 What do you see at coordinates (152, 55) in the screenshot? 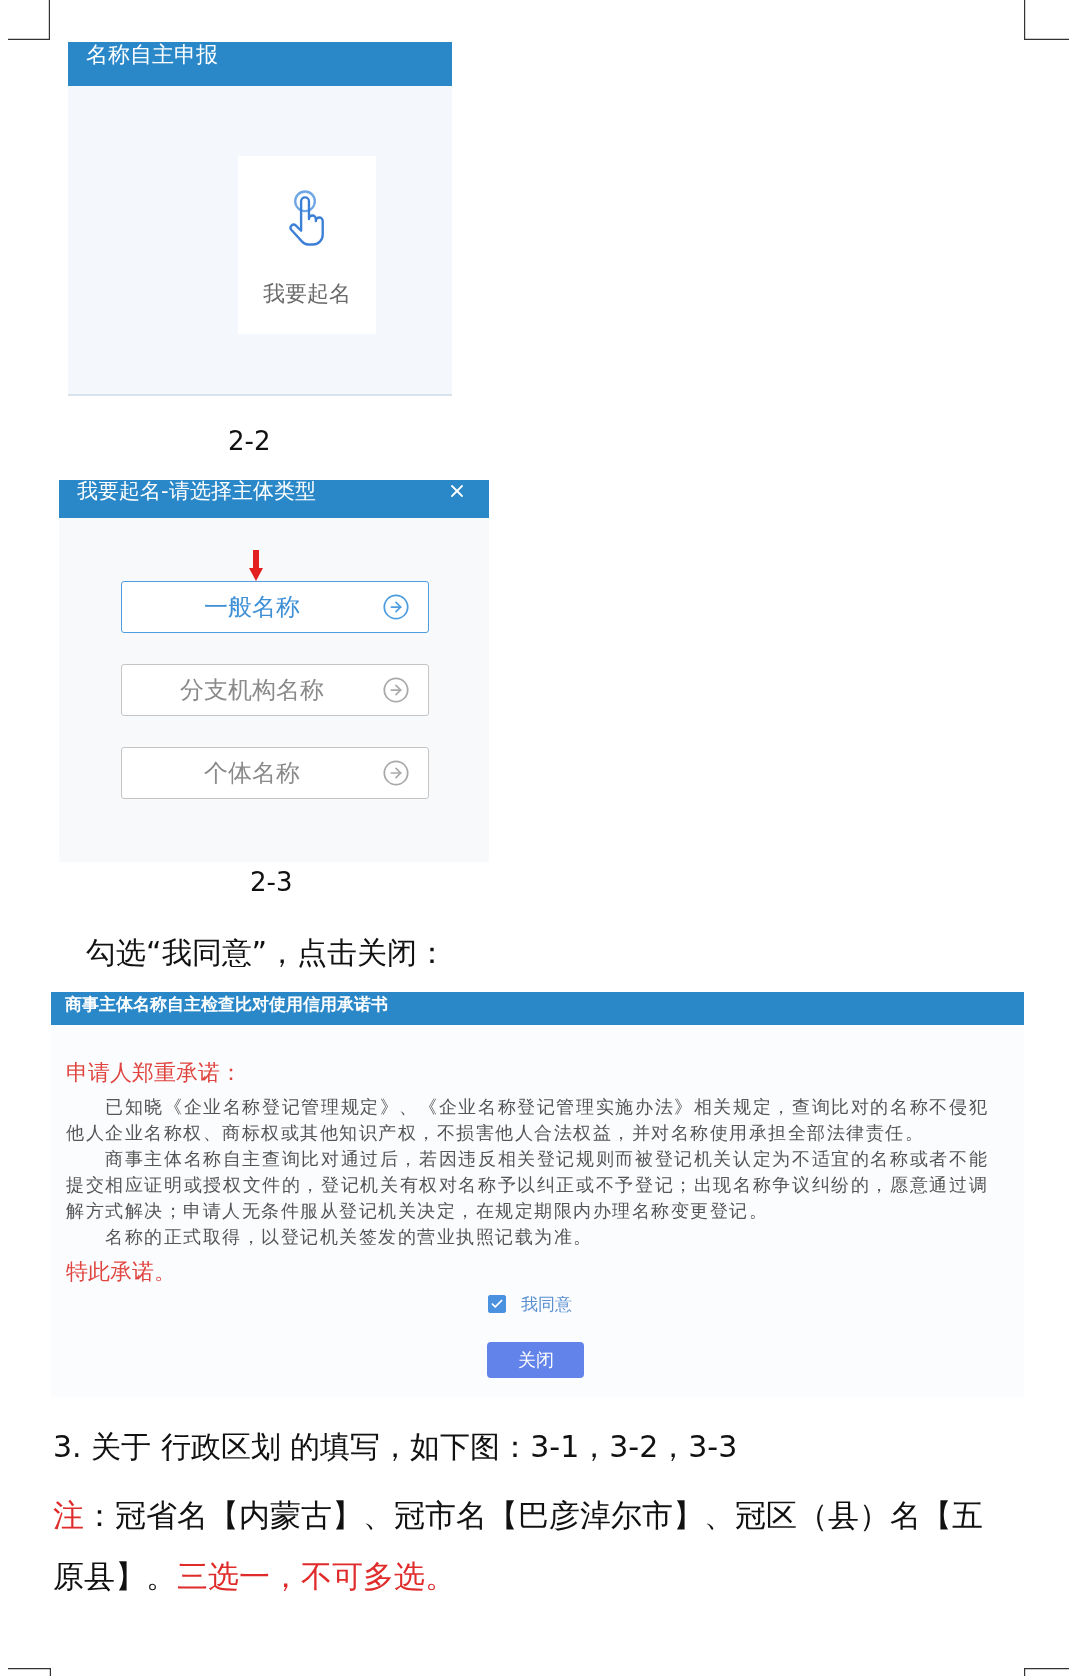
I see `panel-title: 名称自主申报` at bounding box center [152, 55].